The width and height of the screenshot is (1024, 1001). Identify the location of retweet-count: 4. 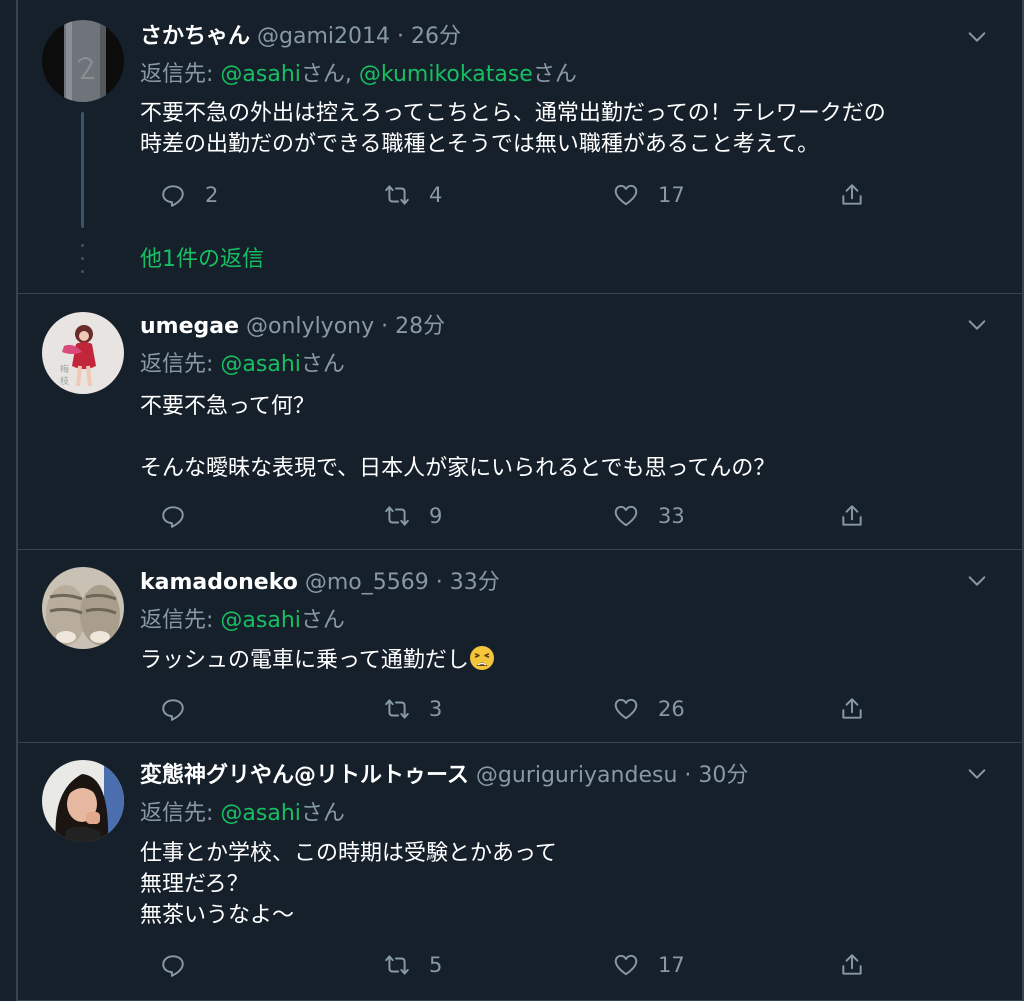
(436, 195).